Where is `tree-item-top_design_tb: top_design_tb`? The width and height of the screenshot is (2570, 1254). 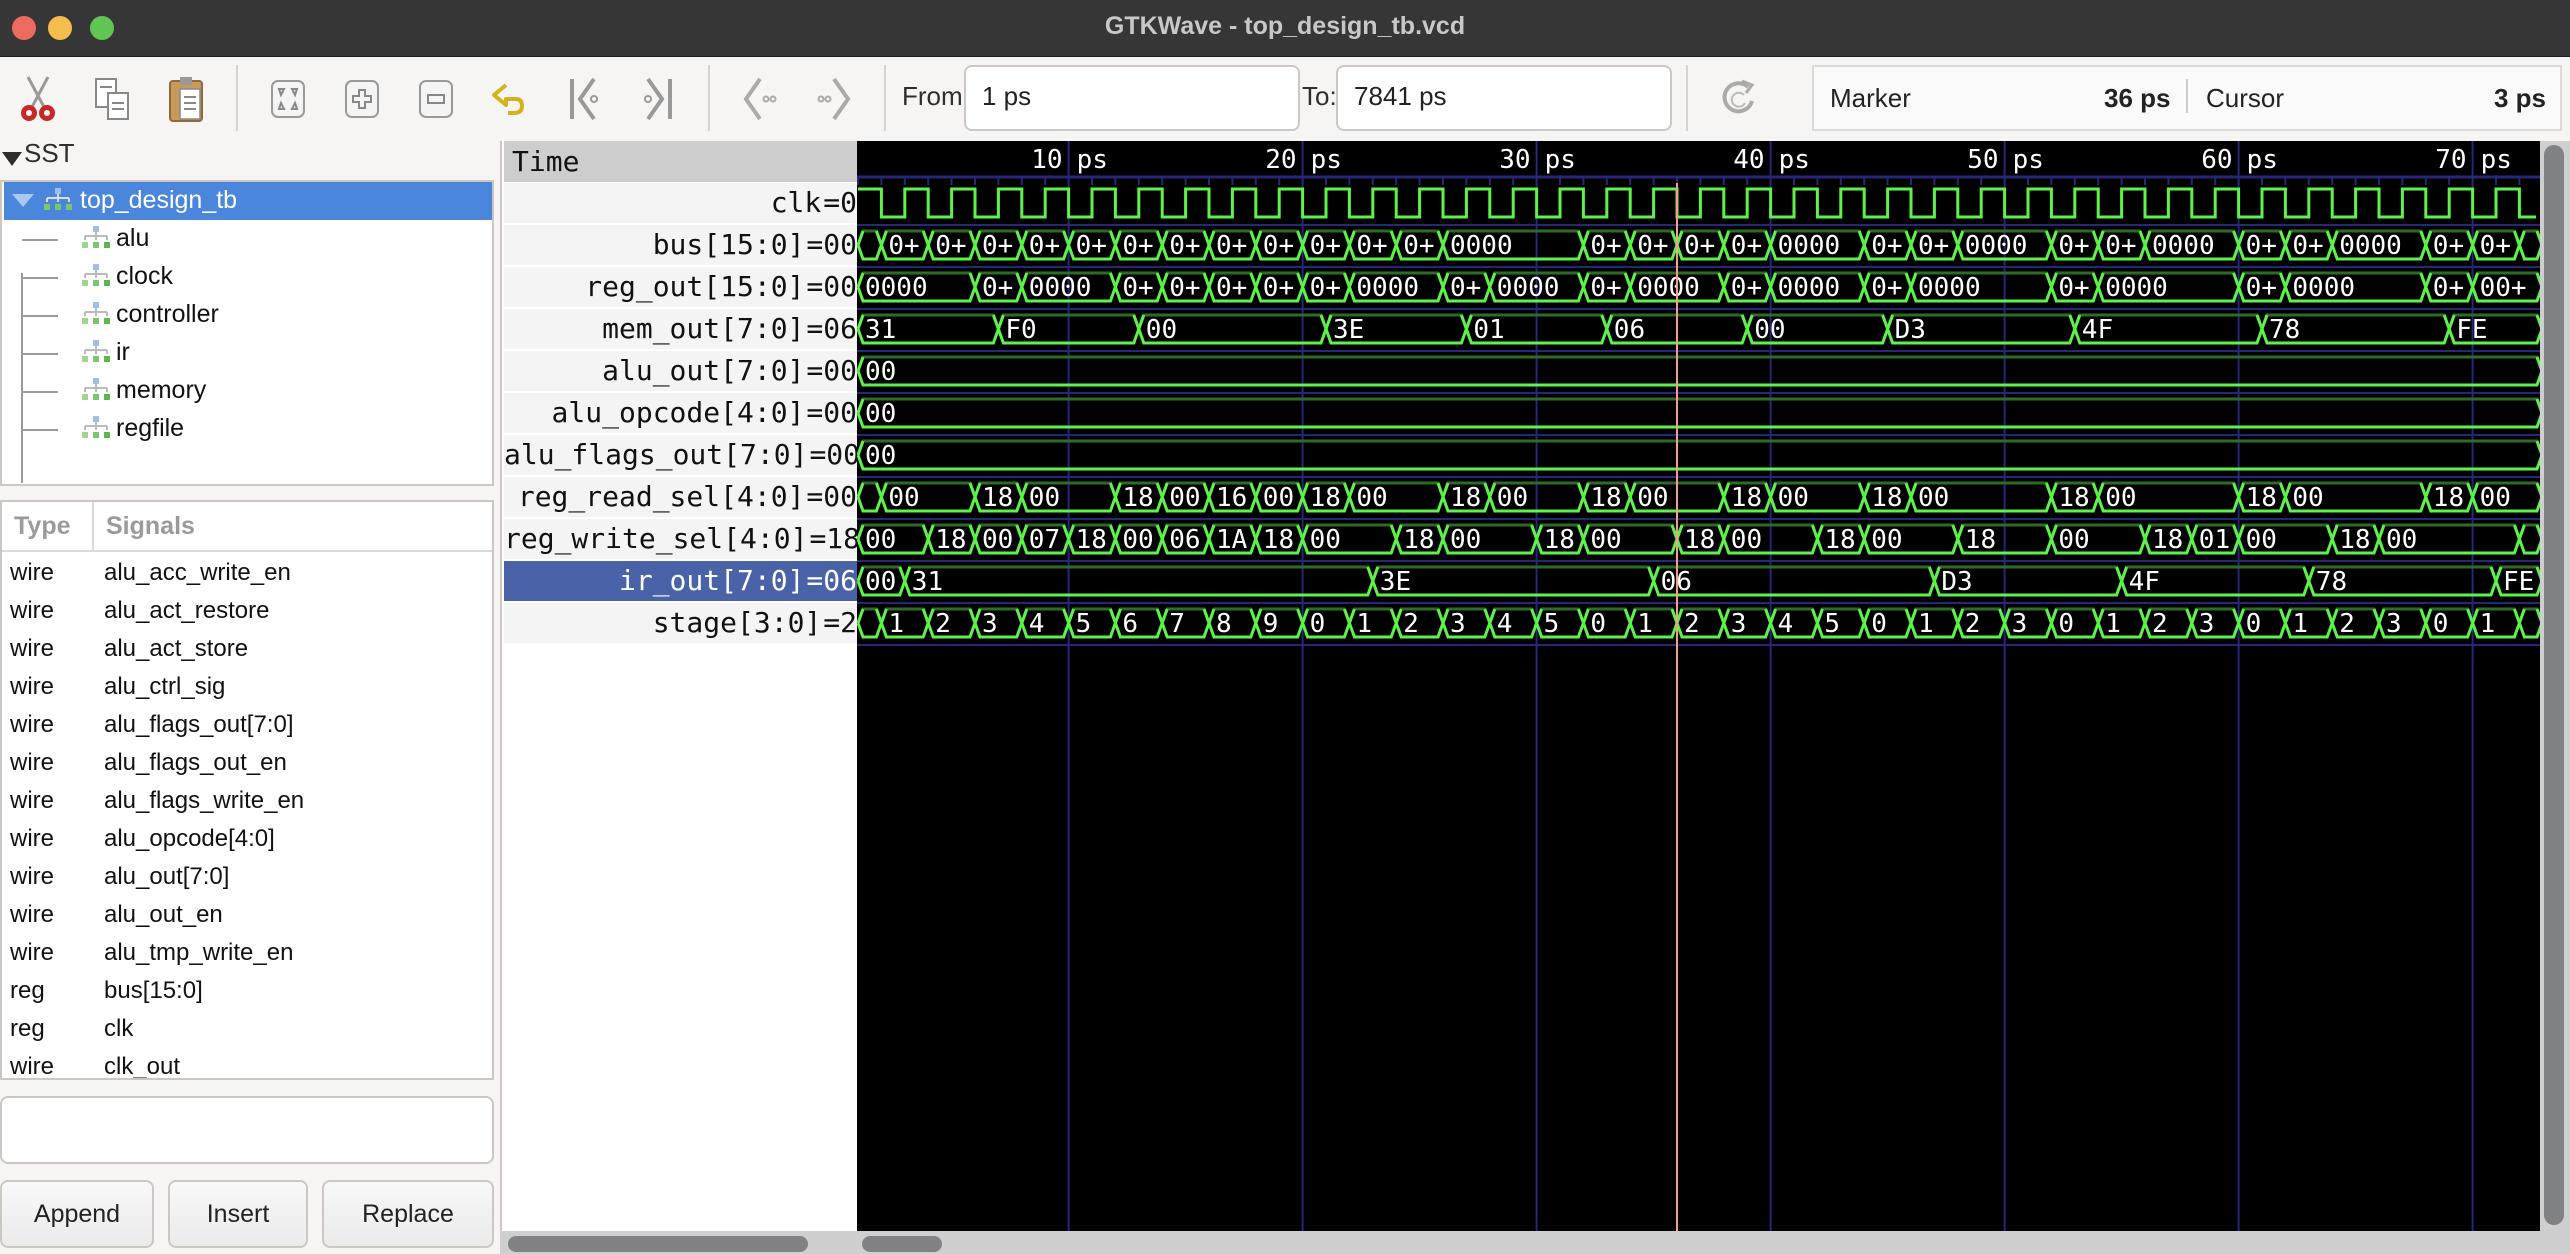
tree-item-top_design_tb: top_design_tb is located at coordinates (248, 201).